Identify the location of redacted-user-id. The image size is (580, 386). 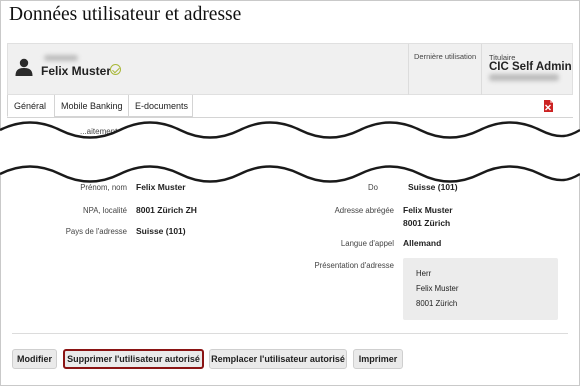
(61, 58).